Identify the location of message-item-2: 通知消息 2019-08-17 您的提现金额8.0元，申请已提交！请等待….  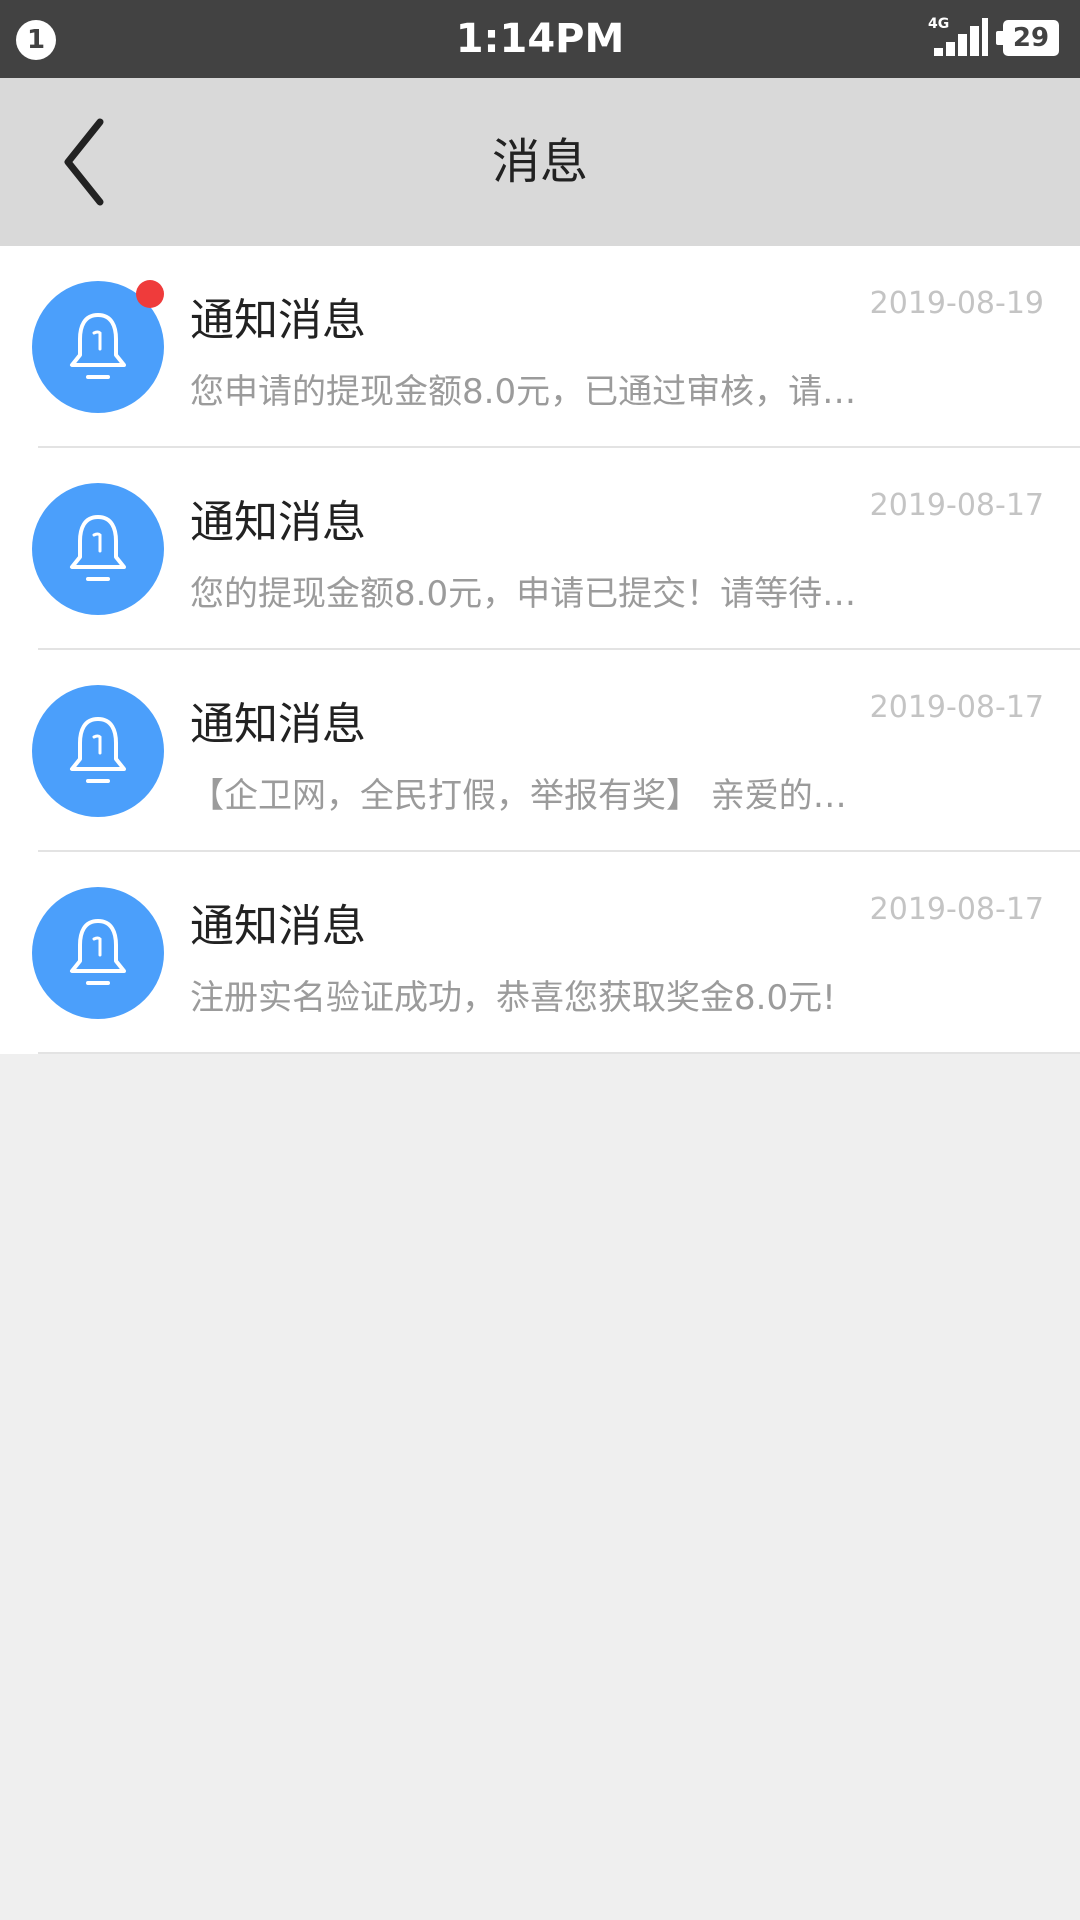
(540, 549).